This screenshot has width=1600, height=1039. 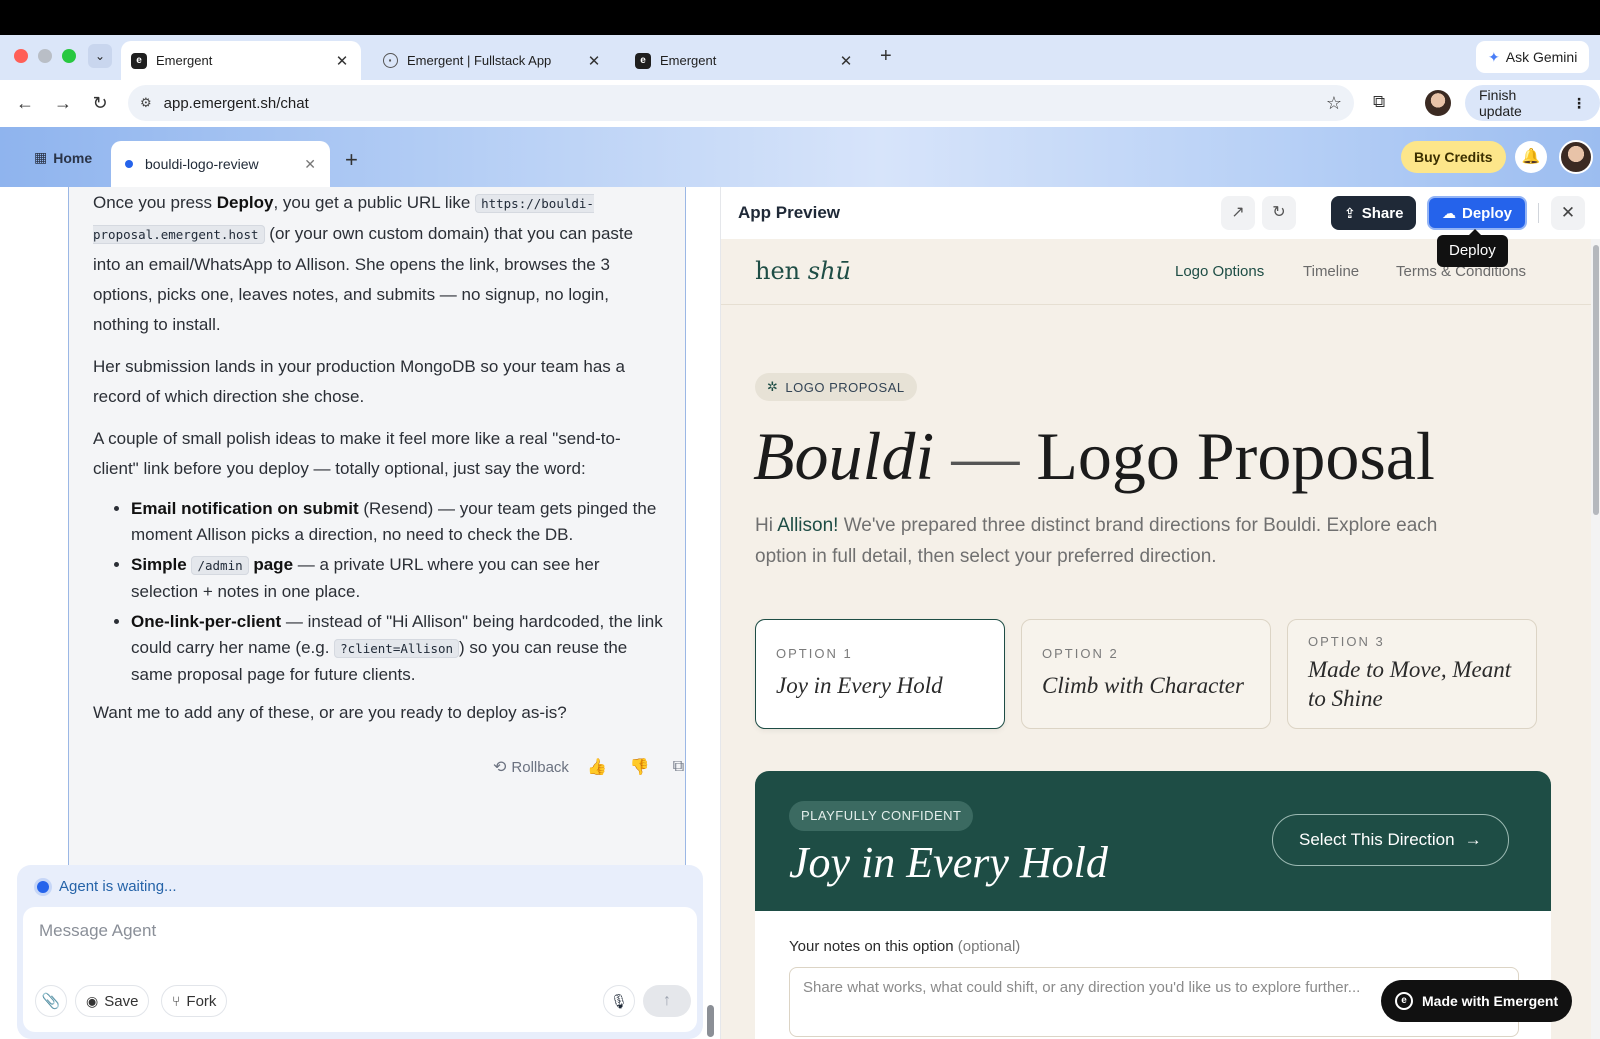 What do you see at coordinates (1346, 641) in the screenshot?
I see `option-label: OPTION 3` at bounding box center [1346, 641].